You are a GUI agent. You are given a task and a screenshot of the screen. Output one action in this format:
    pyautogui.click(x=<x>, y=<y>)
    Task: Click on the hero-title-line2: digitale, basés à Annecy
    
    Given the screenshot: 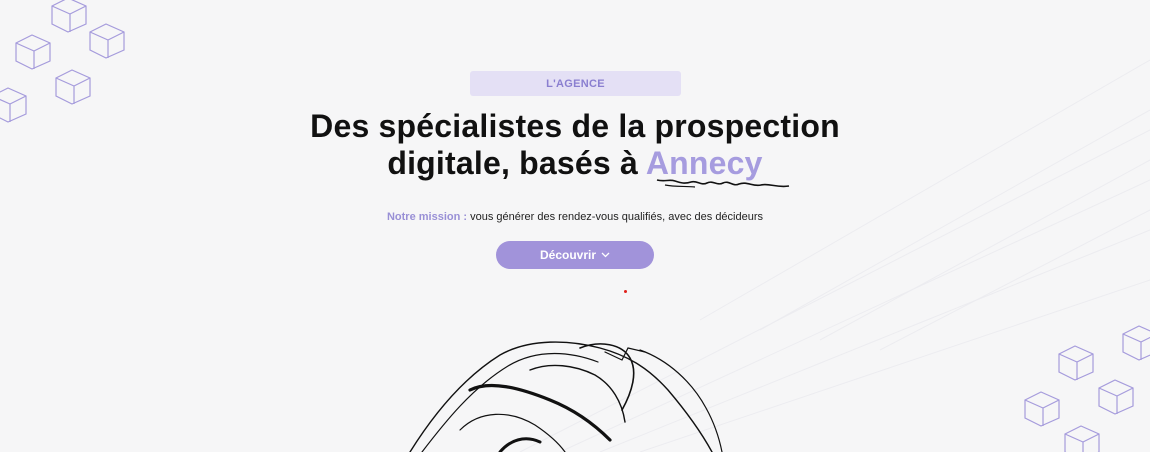 What is the action you would take?
    pyautogui.click(x=575, y=163)
    